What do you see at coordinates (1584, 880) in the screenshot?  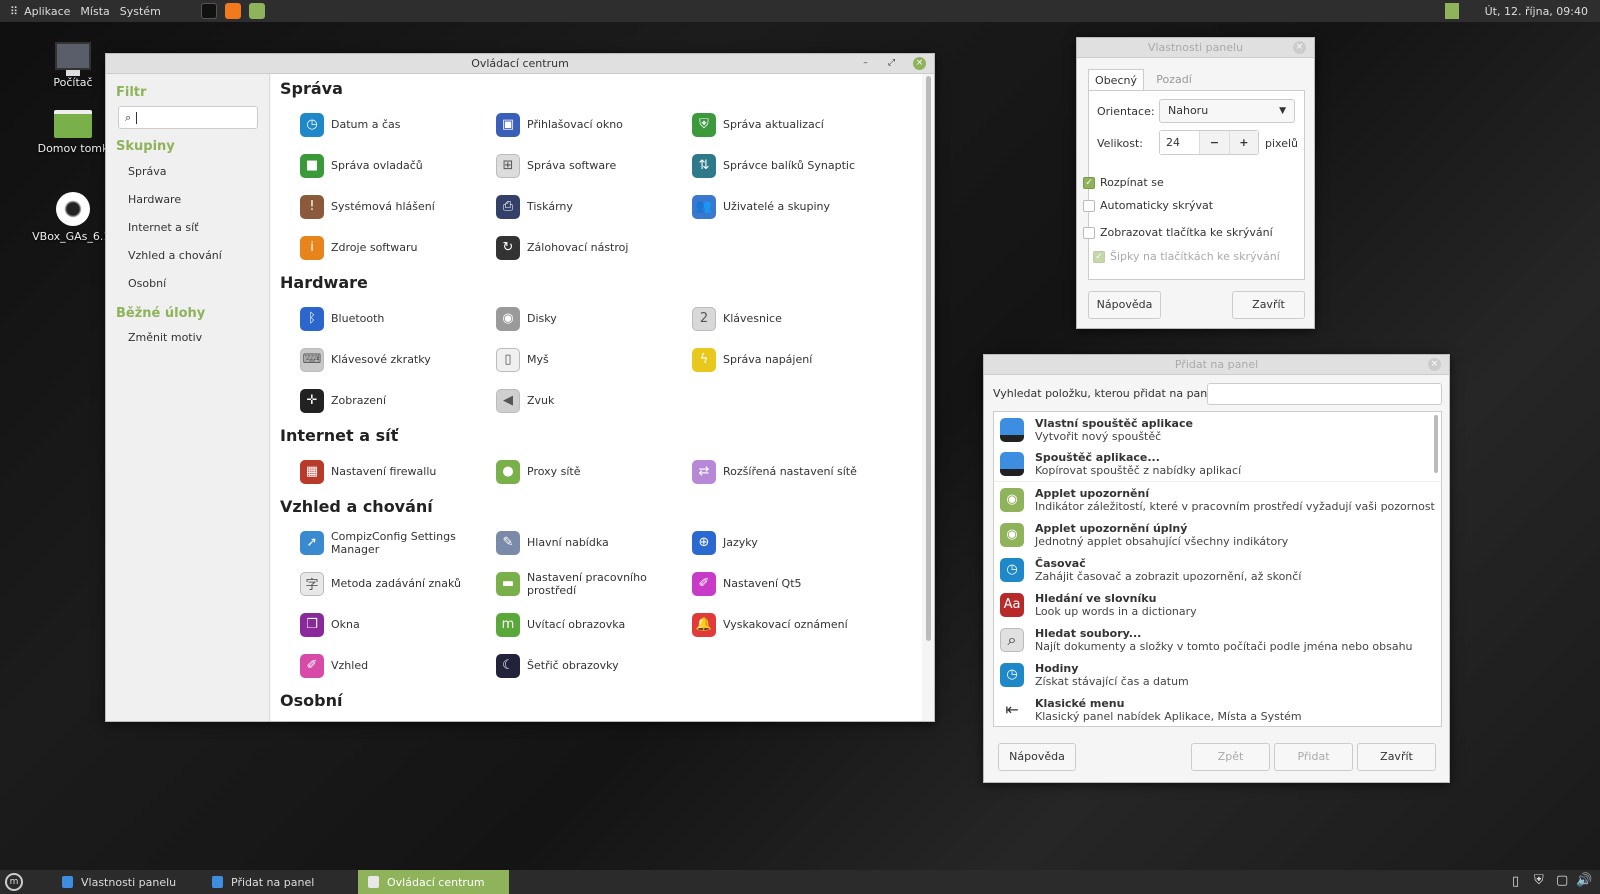 I see `volume-icon: 🔊` at bounding box center [1584, 880].